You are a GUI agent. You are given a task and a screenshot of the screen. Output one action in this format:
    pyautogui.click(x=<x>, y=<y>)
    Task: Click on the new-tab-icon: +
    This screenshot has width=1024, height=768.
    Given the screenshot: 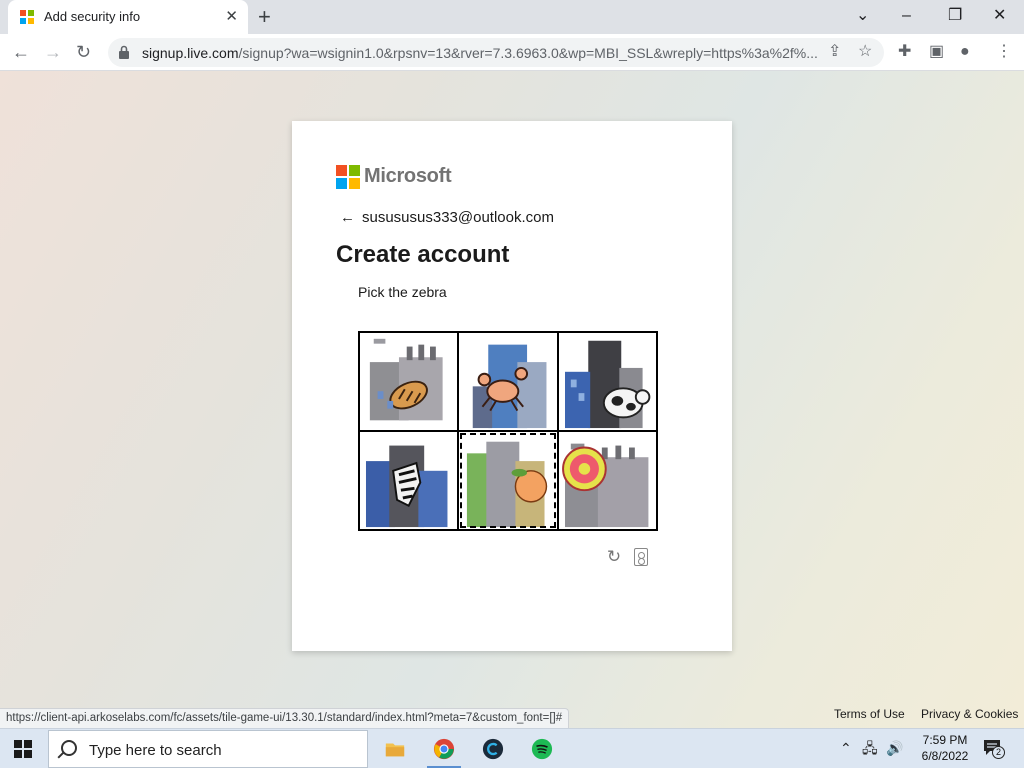 What is the action you would take?
    pyautogui.click(x=264, y=17)
    